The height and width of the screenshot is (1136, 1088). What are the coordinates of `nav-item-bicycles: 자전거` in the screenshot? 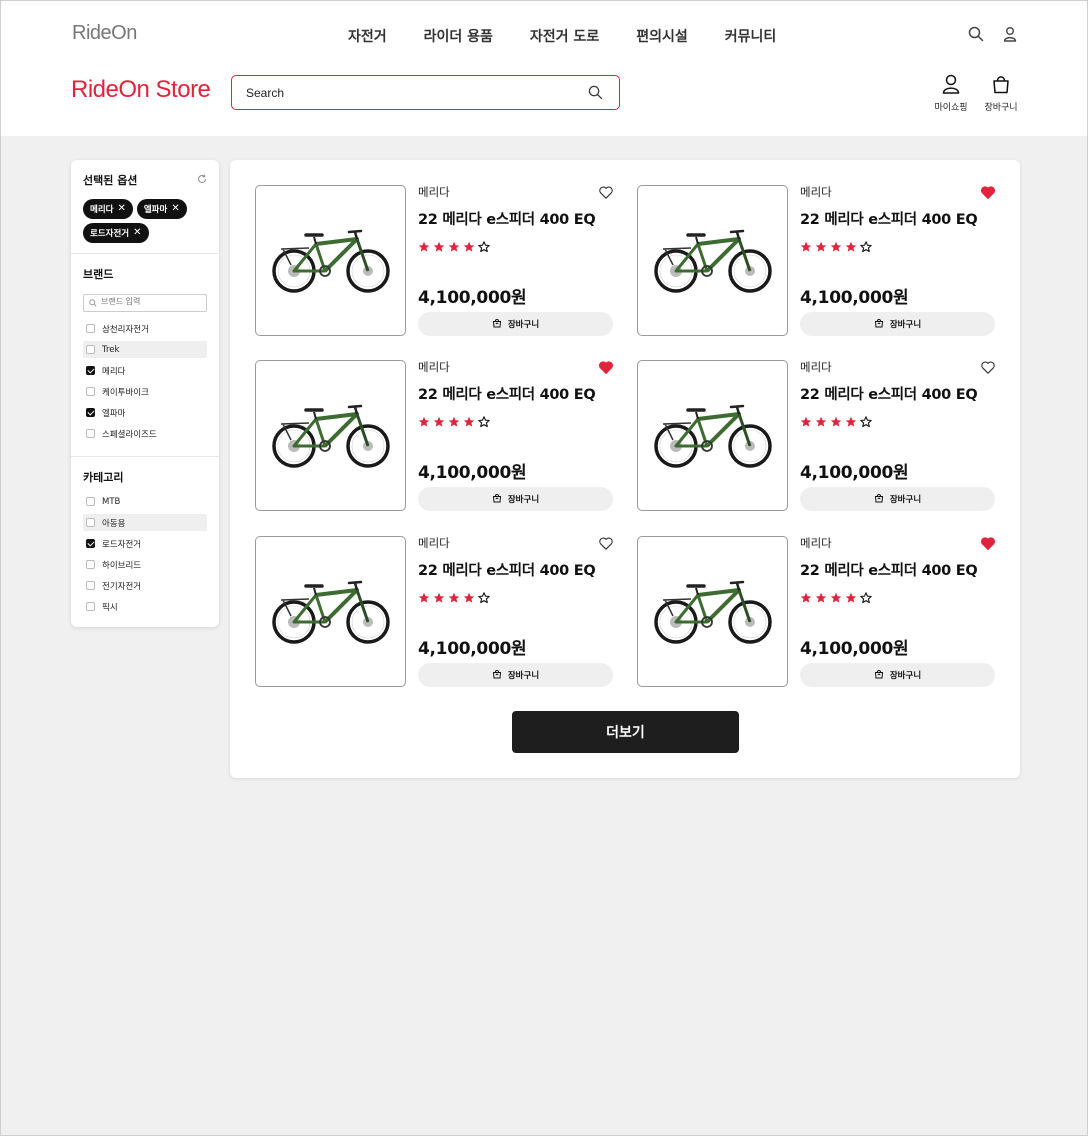 It's located at (367, 36).